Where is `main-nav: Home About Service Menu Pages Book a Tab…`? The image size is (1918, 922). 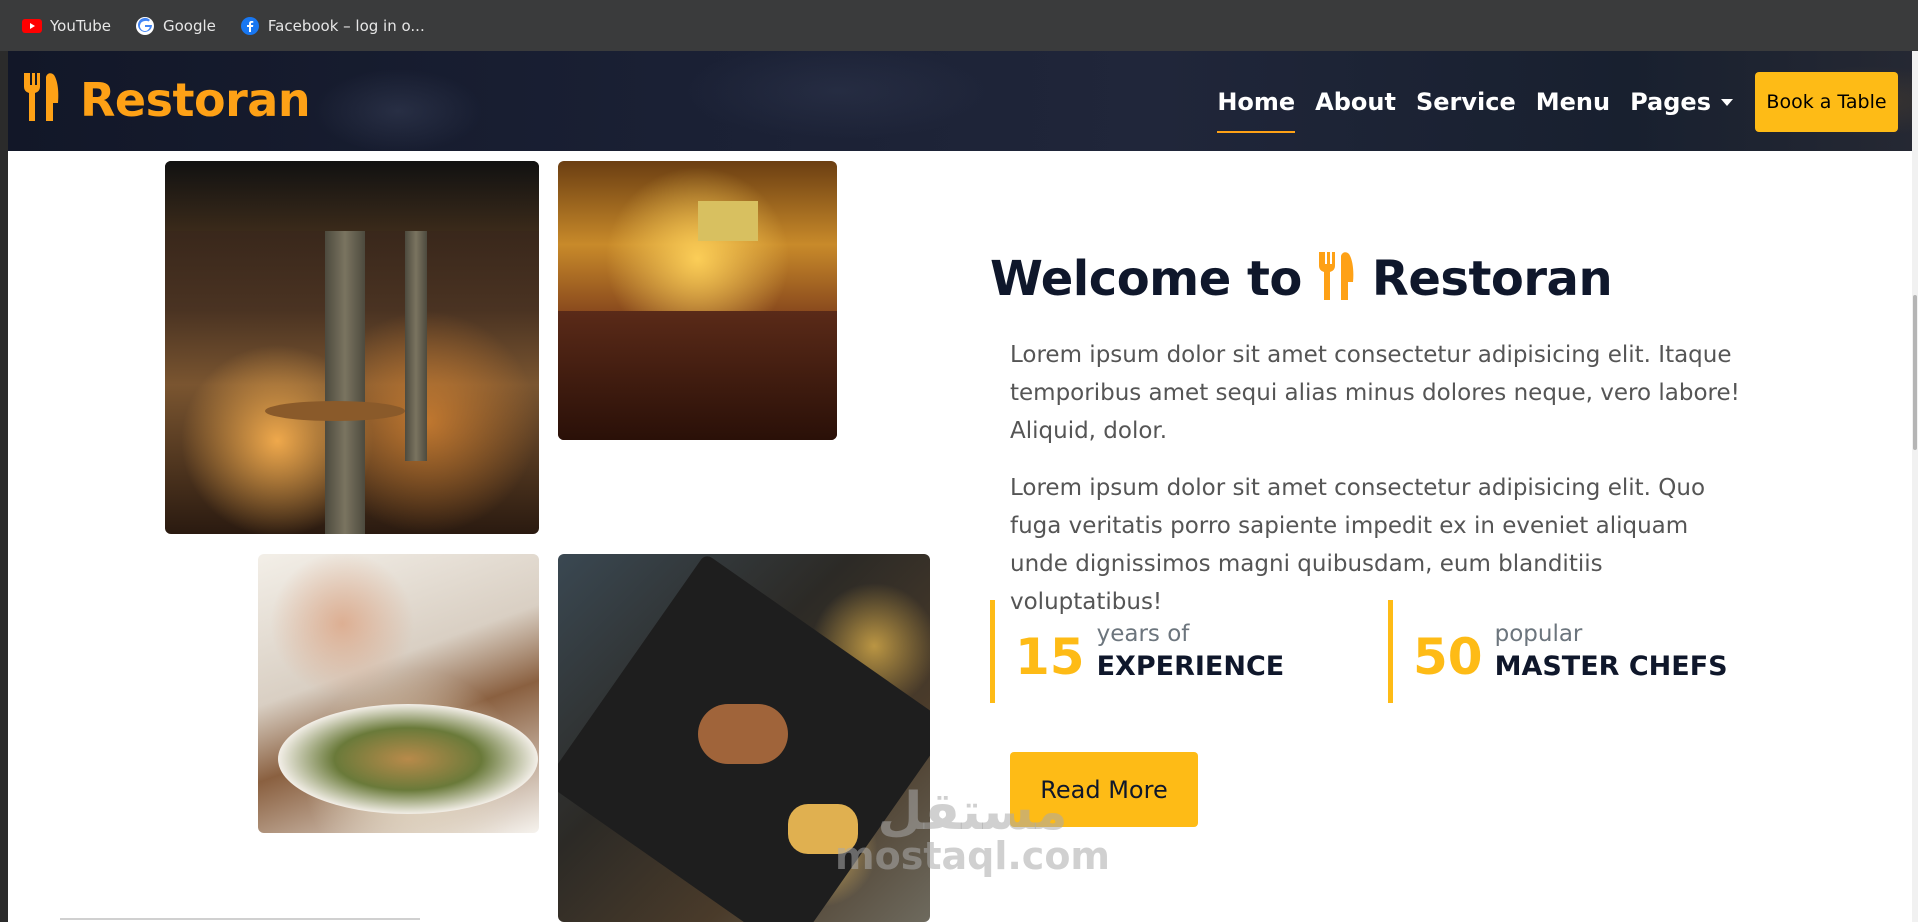
main-nav: Home About Service Menu Pages Book a Tab… is located at coordinates (1552, 102).